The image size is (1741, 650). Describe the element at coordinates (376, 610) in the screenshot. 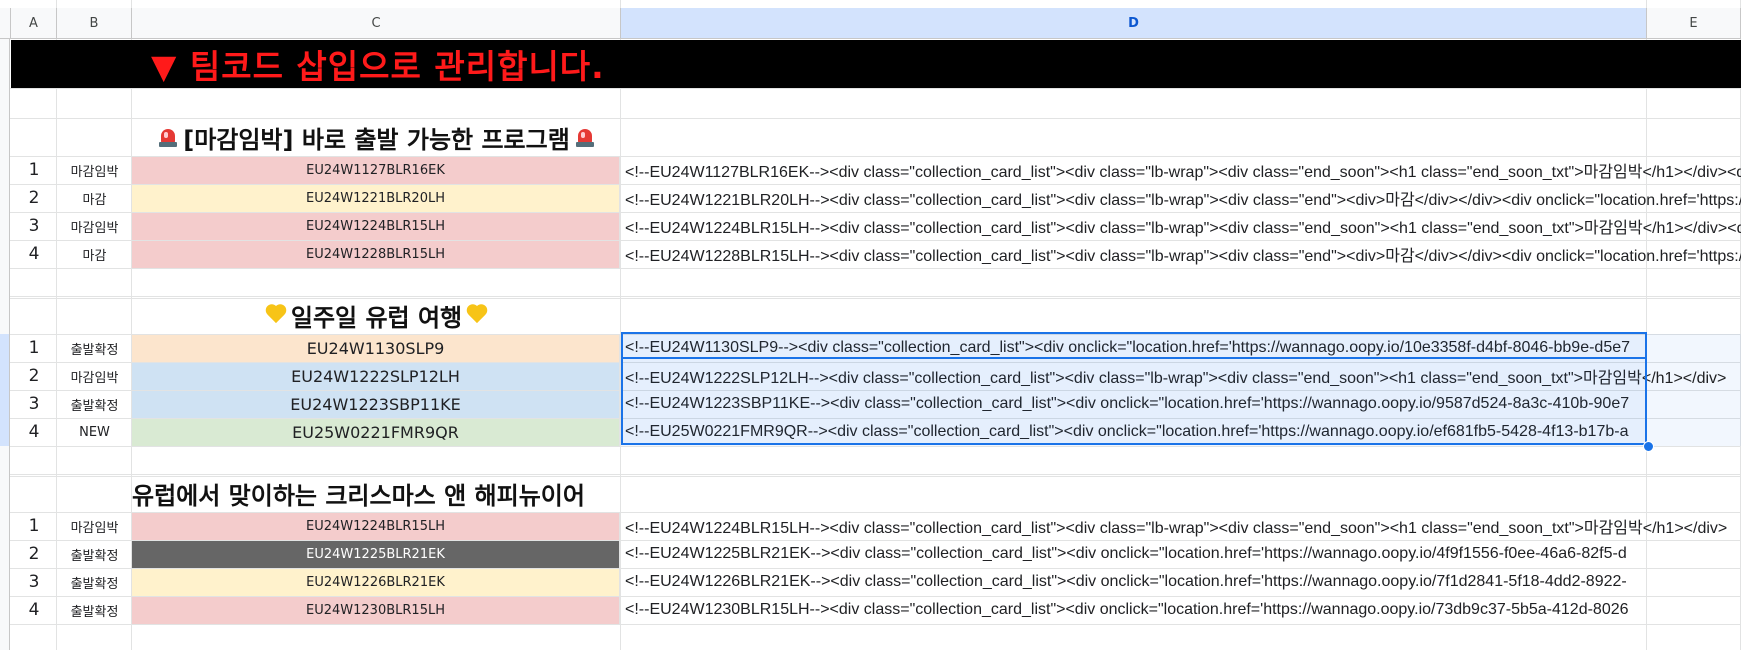

I see `team-code-cell: EU24W1230BLR15LH` at that location.